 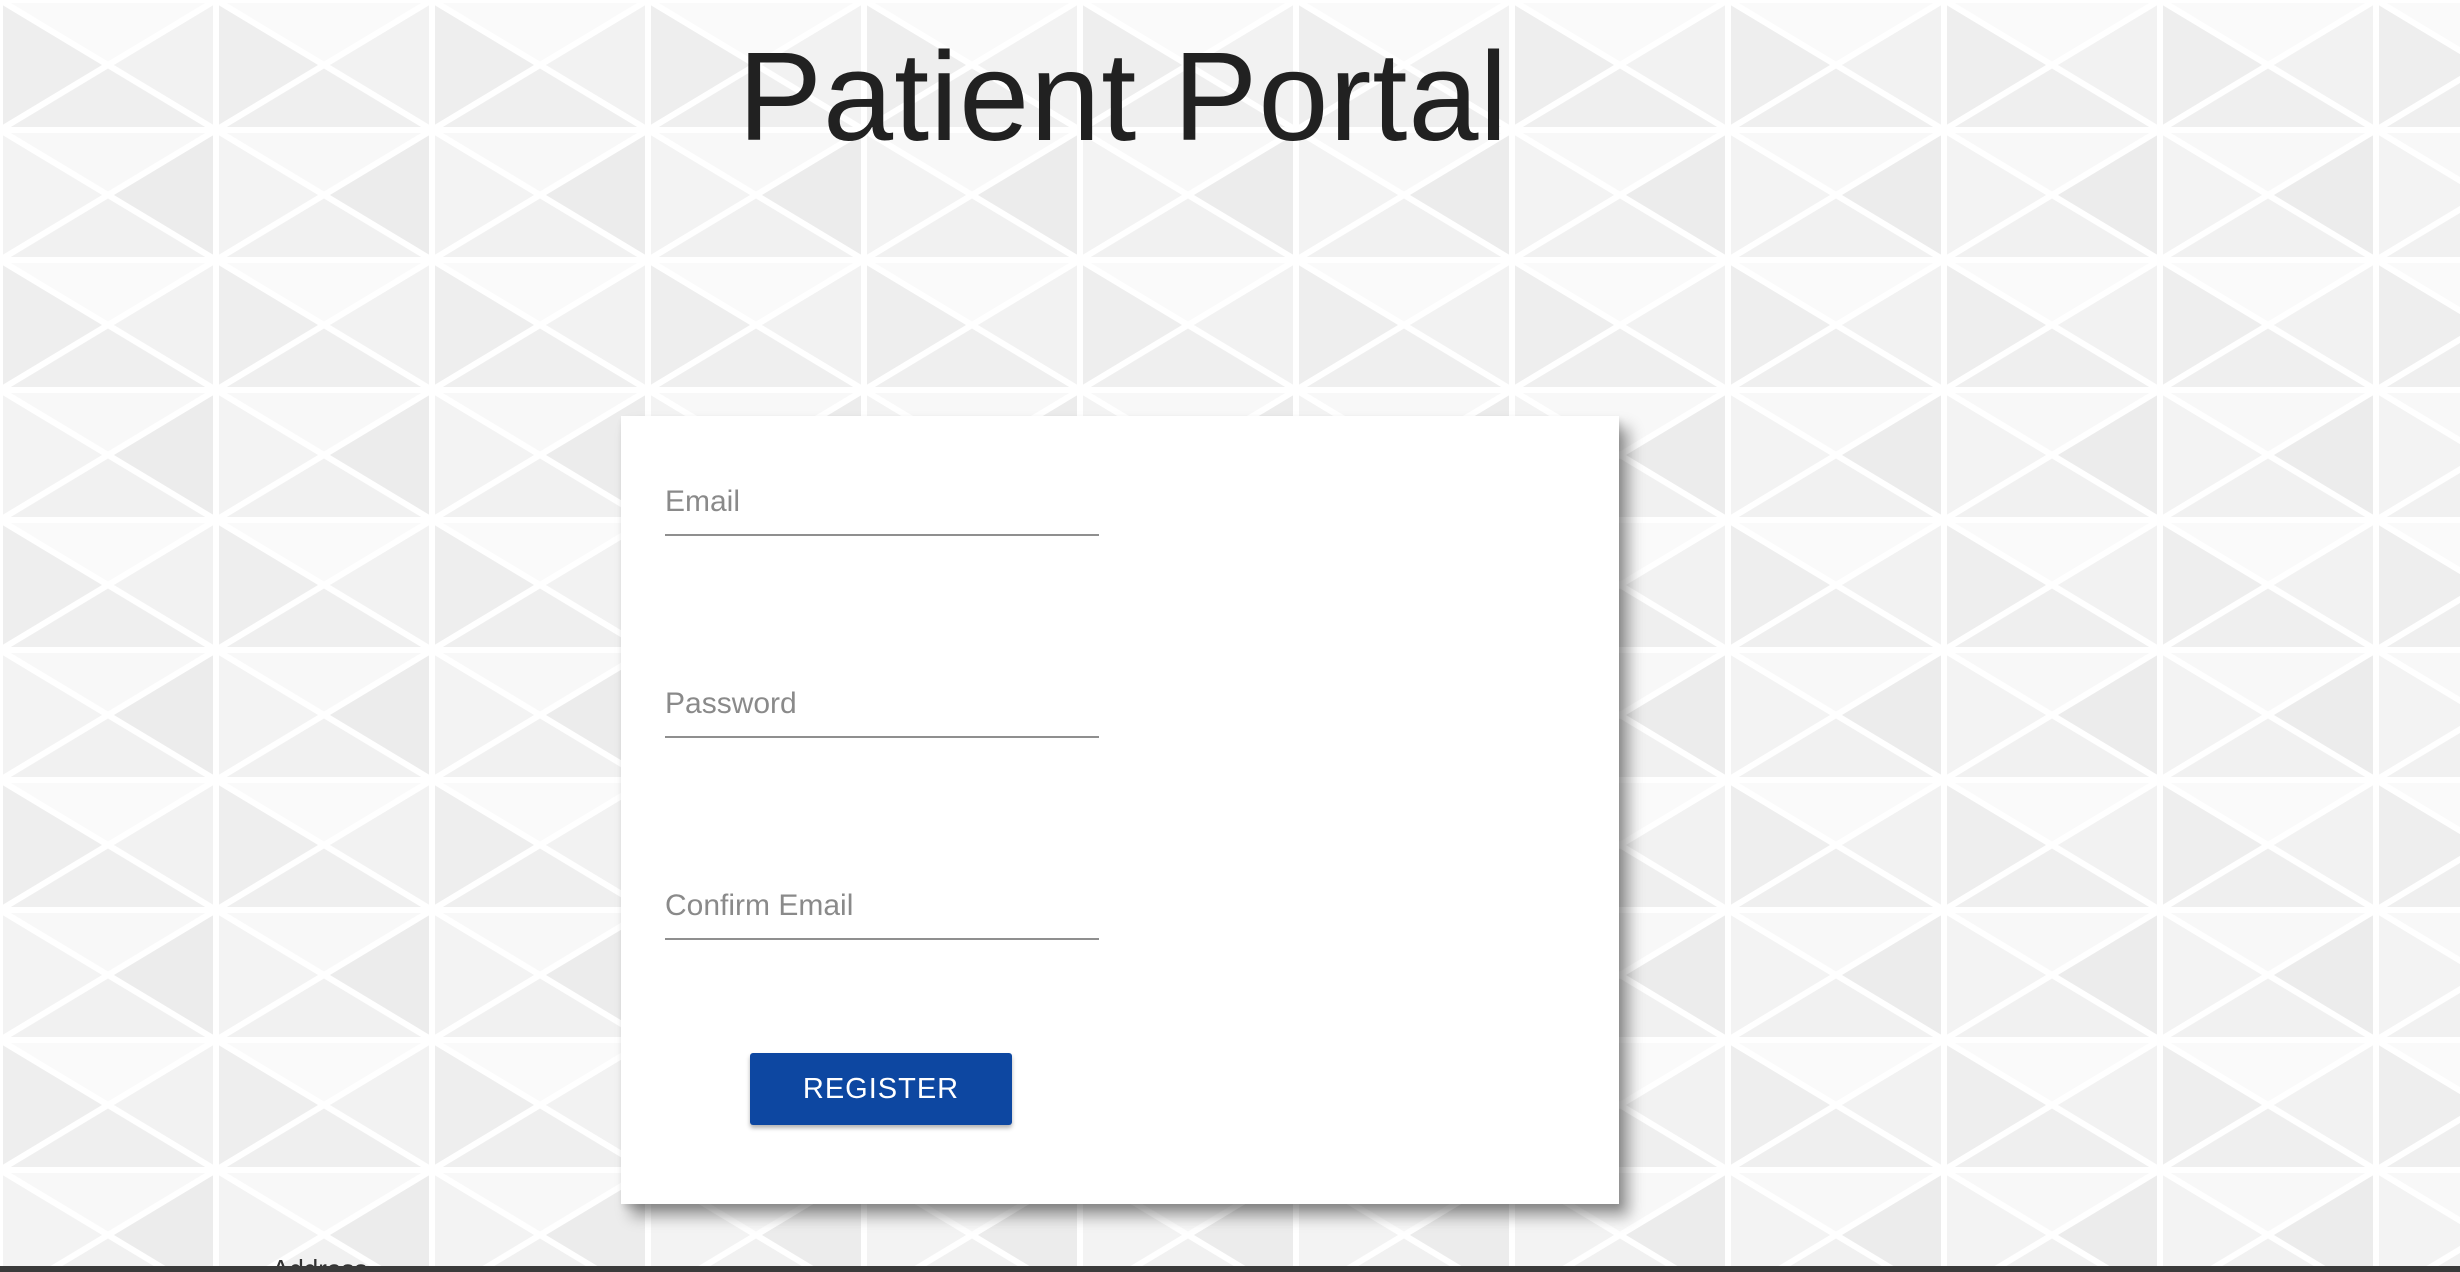 I want to click on password-input, so click(x=882, y=704).